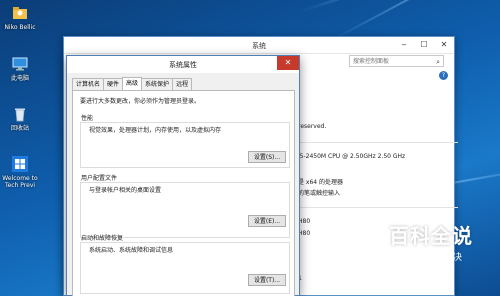 This screenshot has width=500, height=296. I want to click on dialog-titlebar: 系统属性 ✕, so click(183, 64).